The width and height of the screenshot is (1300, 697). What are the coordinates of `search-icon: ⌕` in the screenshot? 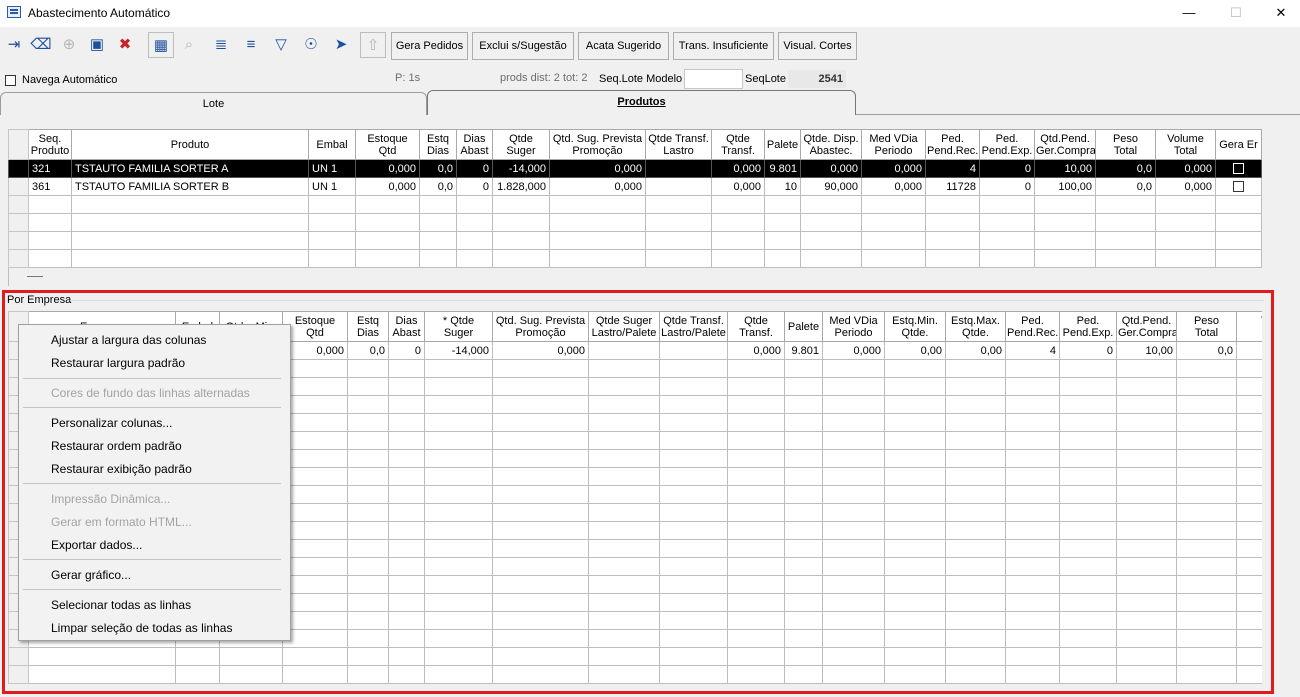 It's located at (189, 45).